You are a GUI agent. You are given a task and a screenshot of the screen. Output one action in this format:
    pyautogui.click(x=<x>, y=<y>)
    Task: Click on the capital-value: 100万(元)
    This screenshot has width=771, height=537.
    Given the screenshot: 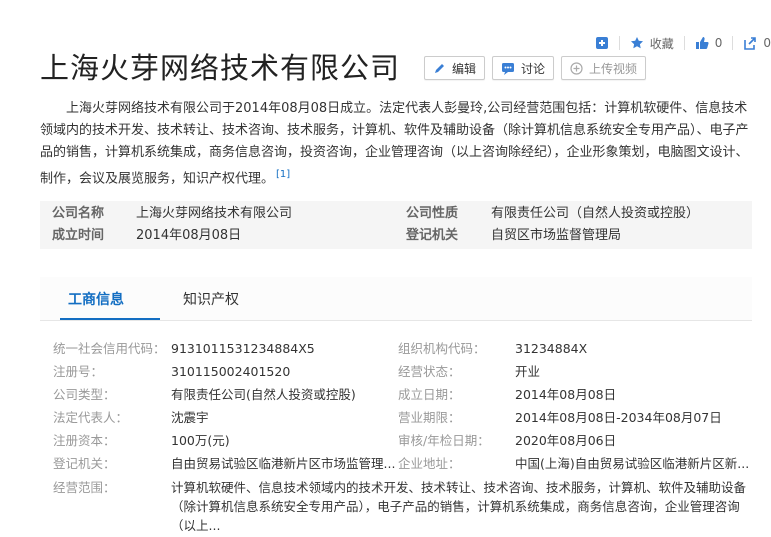 What is the action you would take?
    pyautogui.click(x=200, y=440)
    